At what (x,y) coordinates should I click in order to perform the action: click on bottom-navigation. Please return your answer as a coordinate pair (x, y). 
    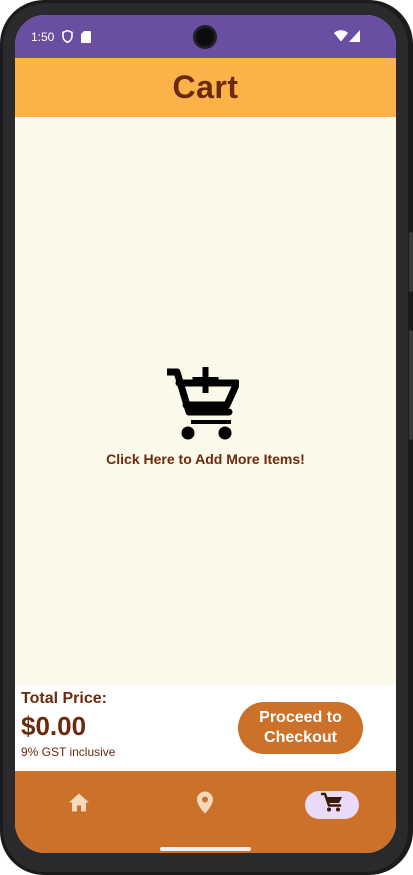
    Looking at the image, I should click on (205, 812).